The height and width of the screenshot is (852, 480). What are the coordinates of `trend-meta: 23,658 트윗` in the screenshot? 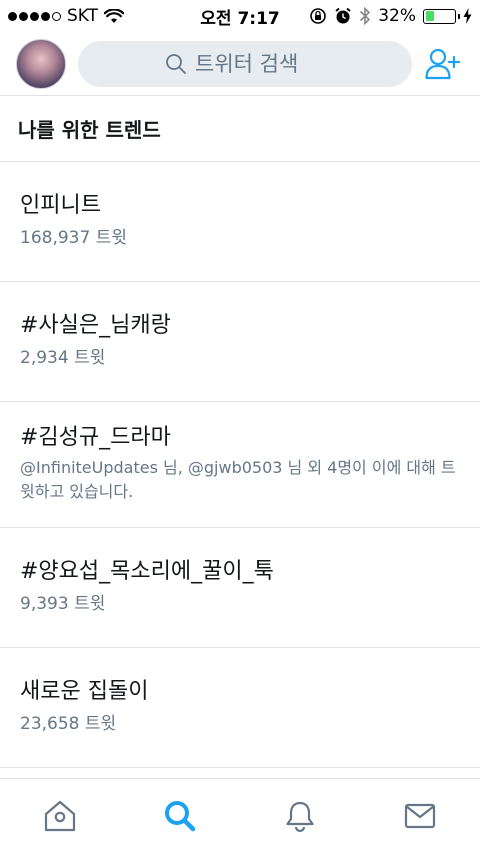 It's located at (68, 724).